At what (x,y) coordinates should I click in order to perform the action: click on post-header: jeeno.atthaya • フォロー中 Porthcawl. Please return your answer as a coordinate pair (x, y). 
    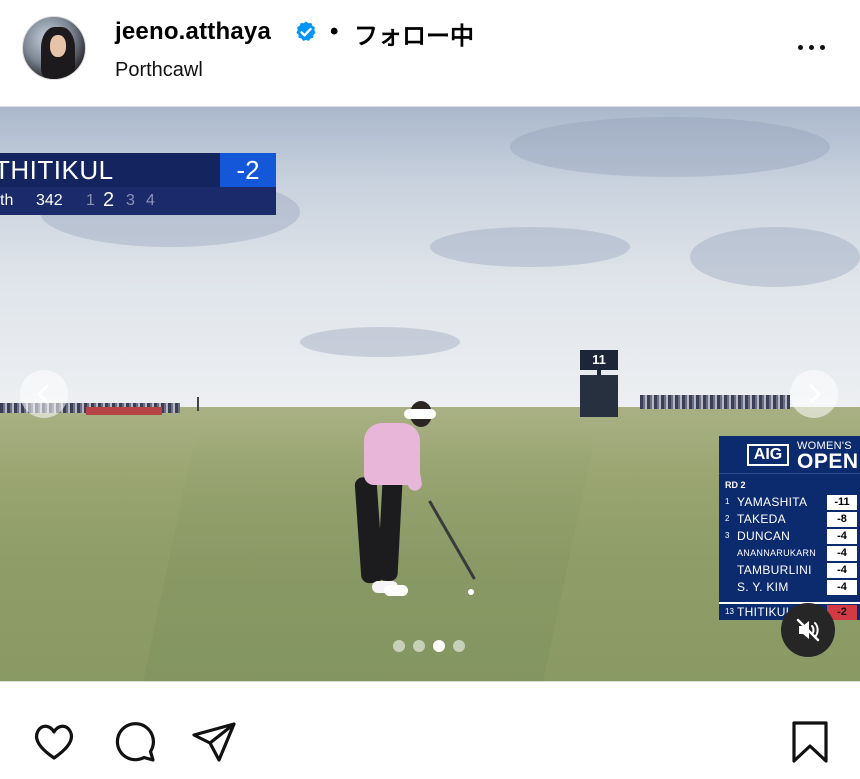
    Looking at the image, I should click on (430, 53).